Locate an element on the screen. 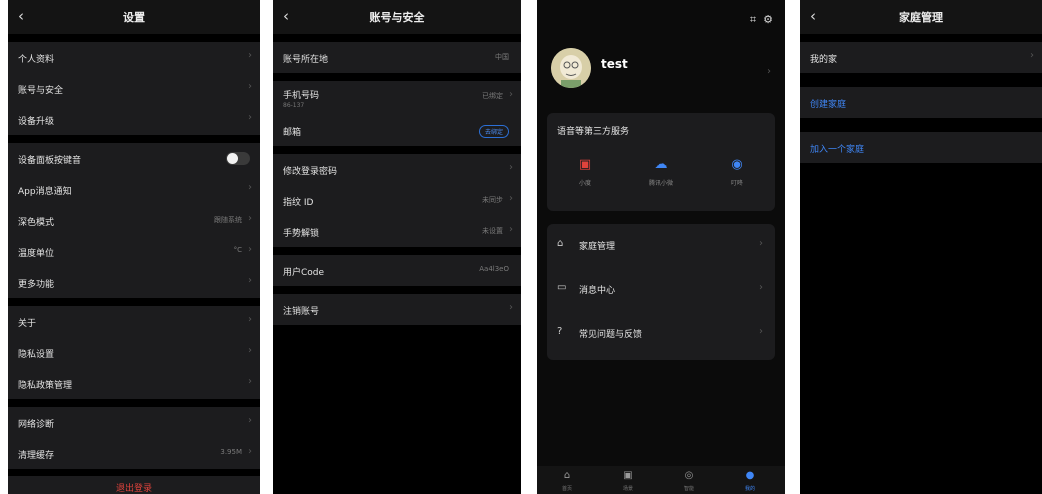  tab-label: 智能 is located at coordinates (688, 489).